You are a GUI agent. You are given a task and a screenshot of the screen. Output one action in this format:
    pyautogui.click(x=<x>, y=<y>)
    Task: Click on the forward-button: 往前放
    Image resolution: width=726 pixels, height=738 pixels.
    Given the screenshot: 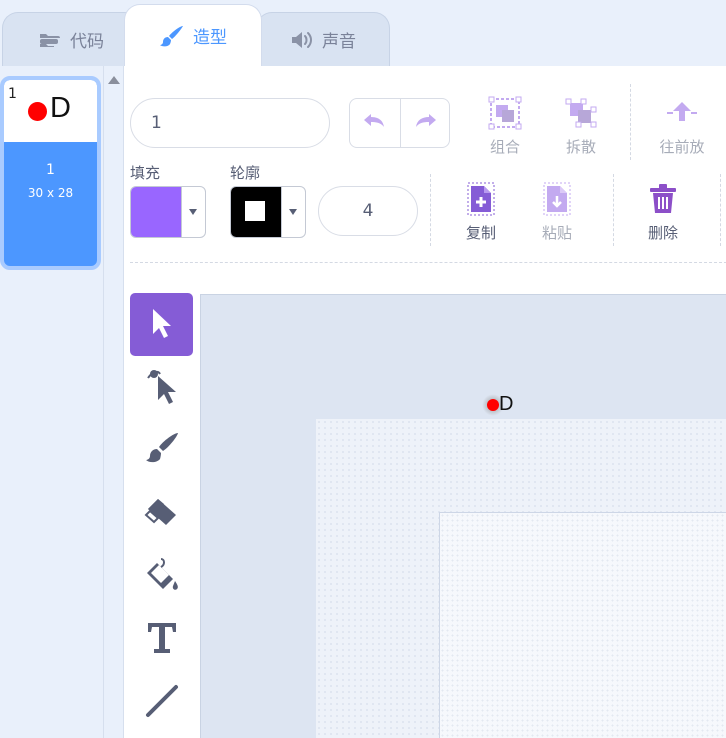 What is the action you would take?
    pyautogui.click(x=682, y=124)
    